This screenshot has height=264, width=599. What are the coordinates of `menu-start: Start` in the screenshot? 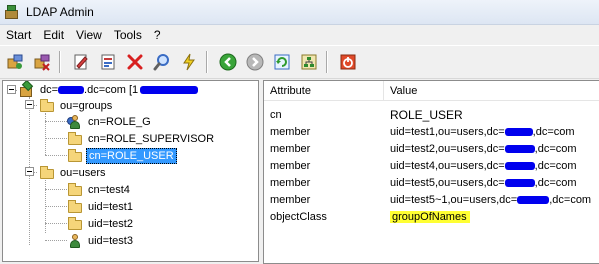 It's located at (18, 35).